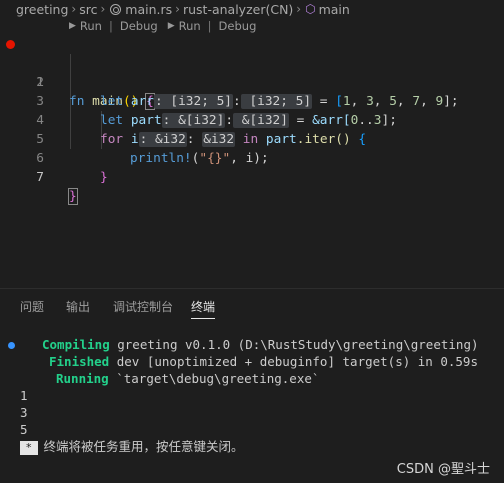 This screenshot has height=483, width=504. I want to click on code-line: 7 }, so click(252, 177).